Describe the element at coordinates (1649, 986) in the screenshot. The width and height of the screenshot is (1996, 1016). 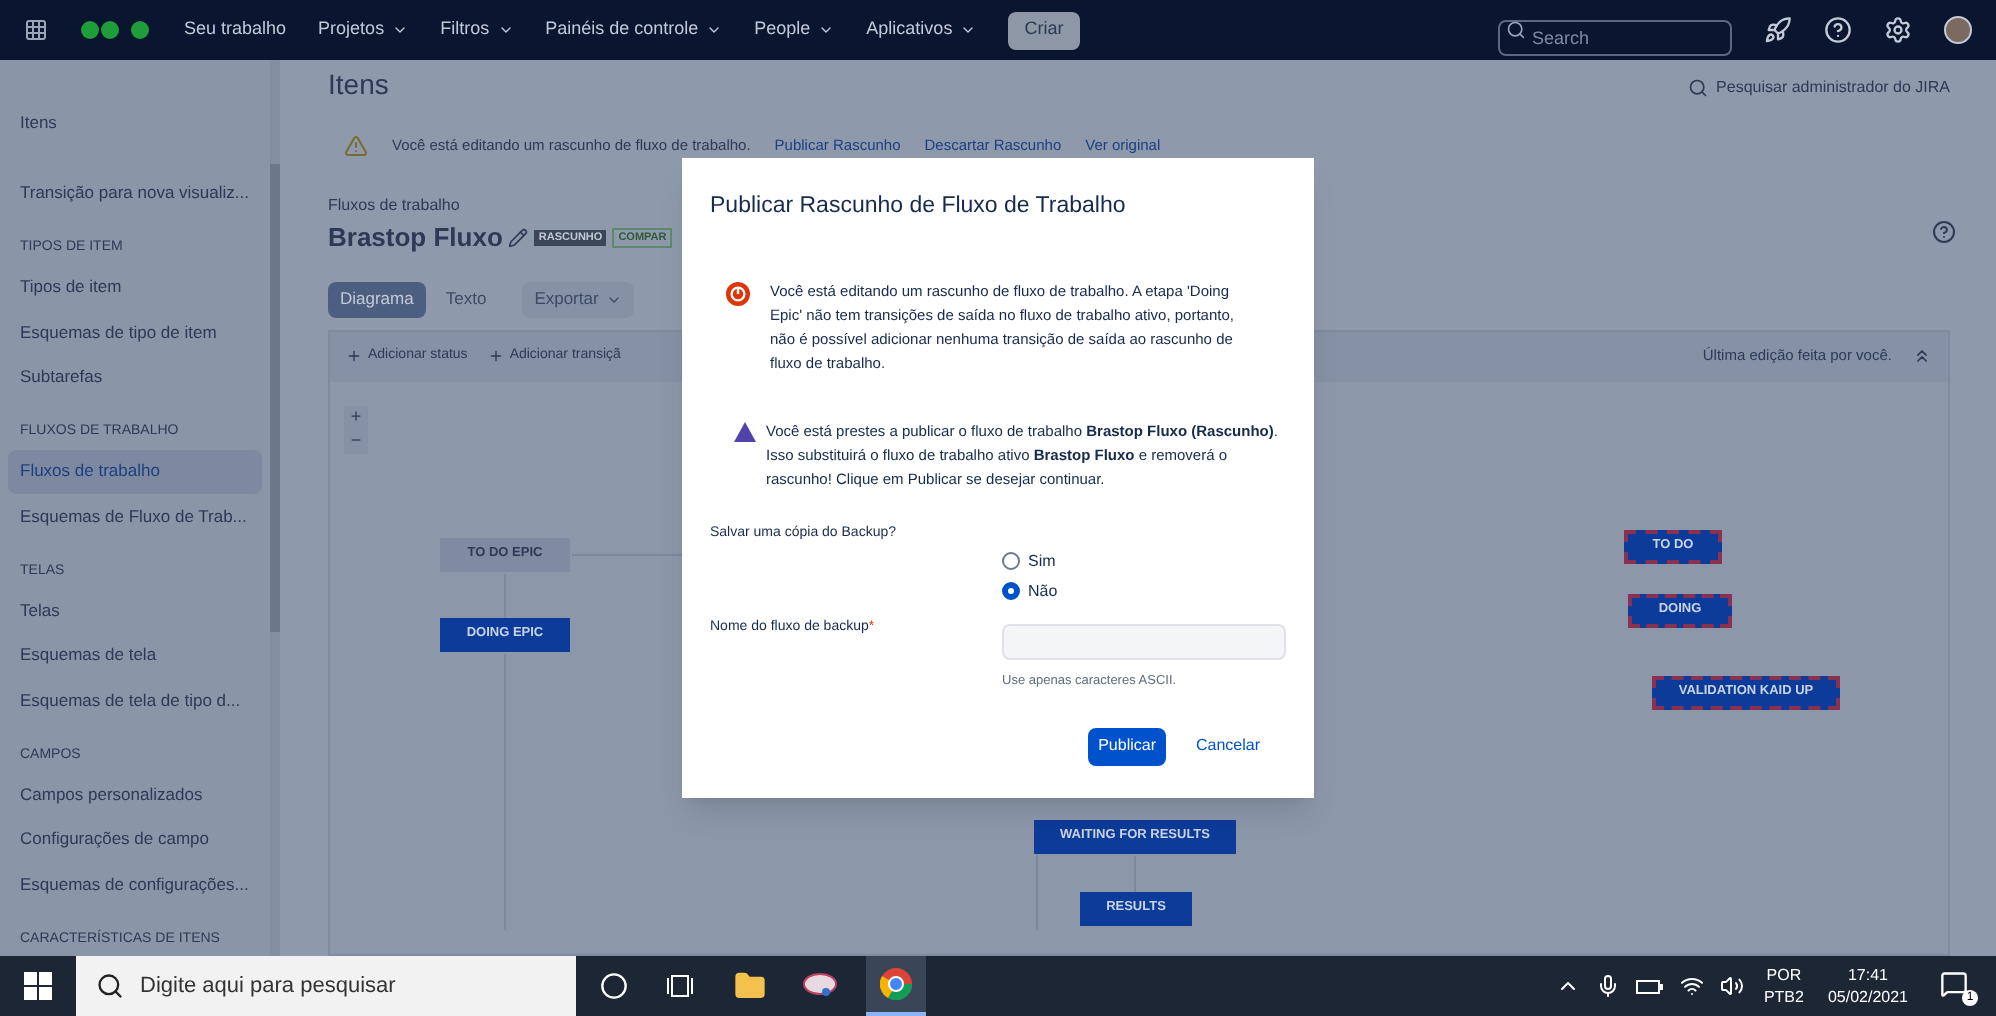
I see `battery-icon` at that location.